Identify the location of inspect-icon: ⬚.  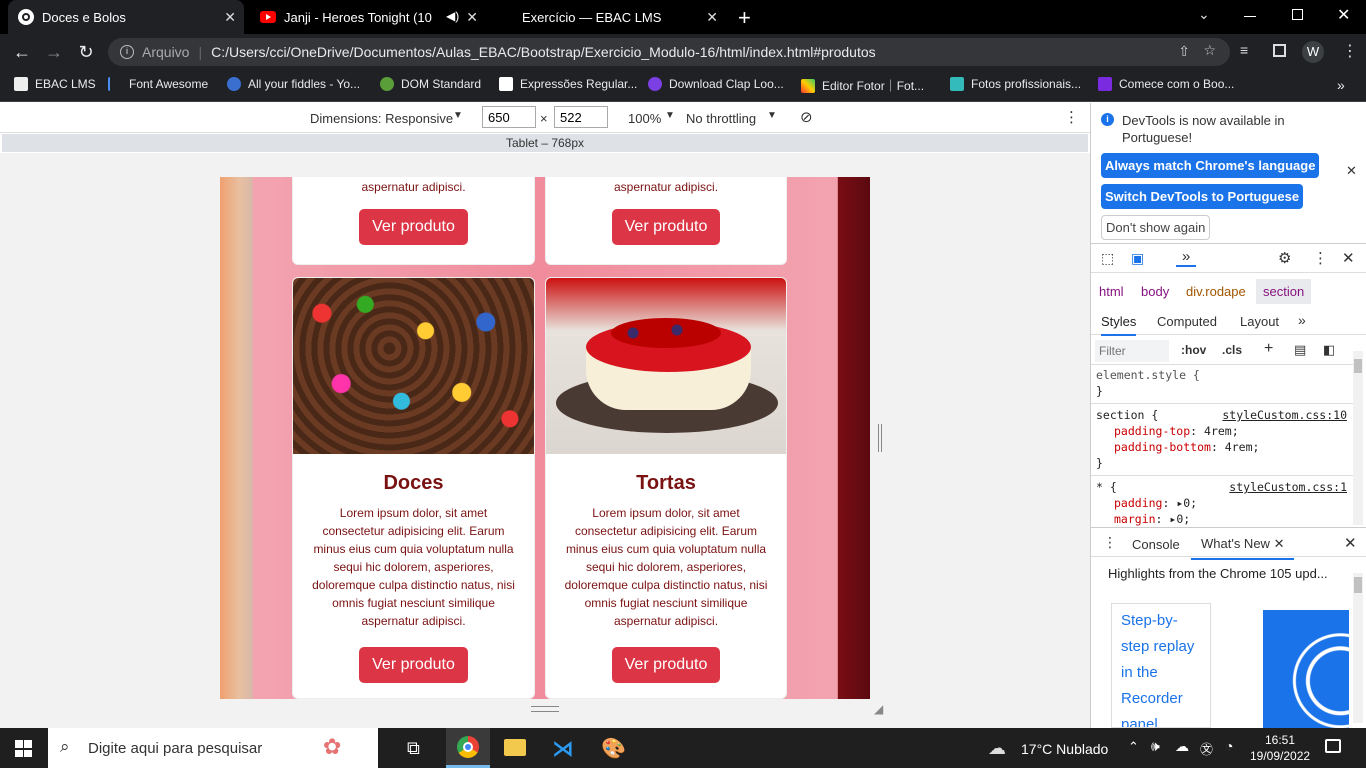
(1107, 258).